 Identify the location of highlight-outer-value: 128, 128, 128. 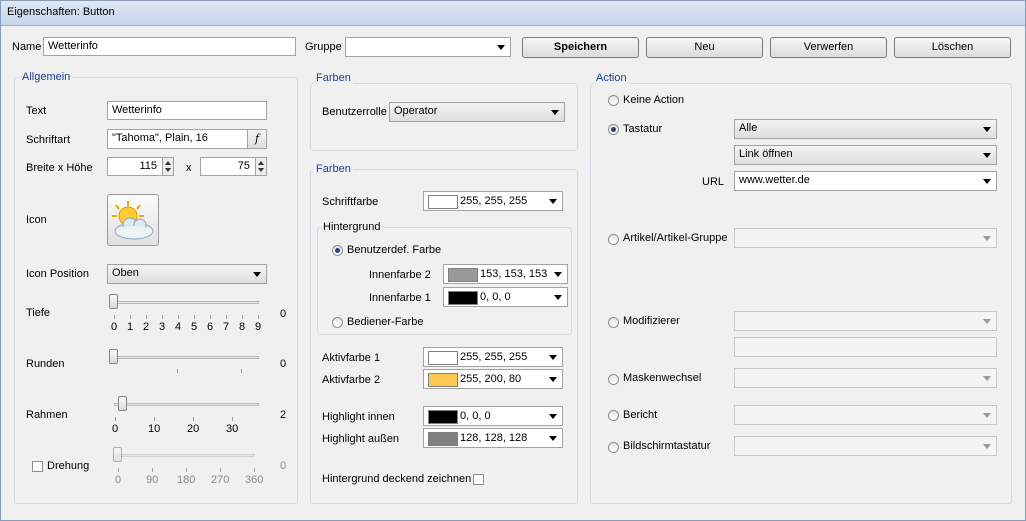
(494, 438).